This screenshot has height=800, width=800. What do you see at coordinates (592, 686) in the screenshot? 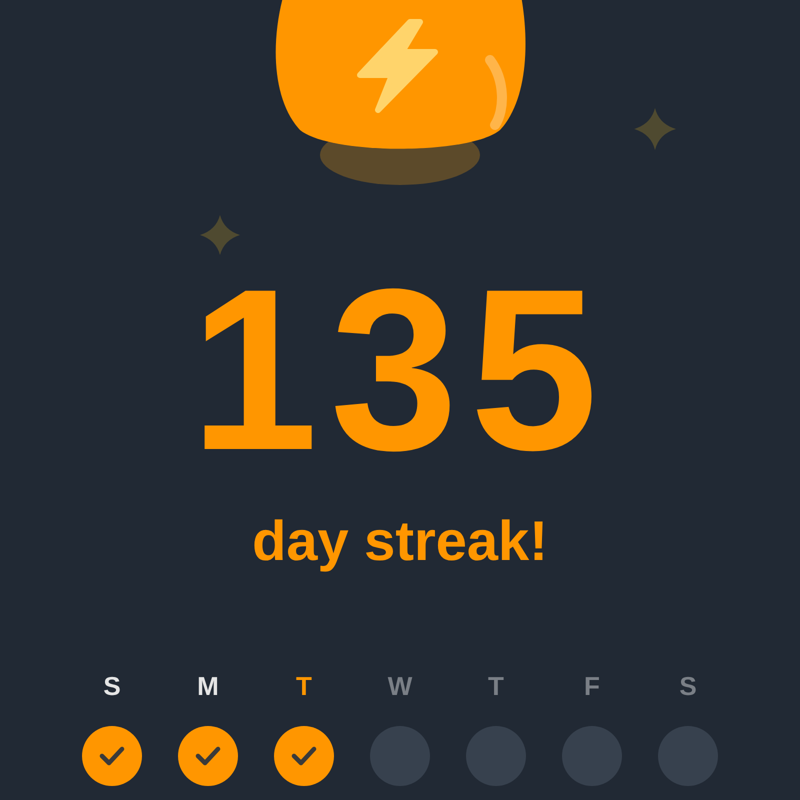
I see `weekday-label: F` at bounding box center [592, 686].